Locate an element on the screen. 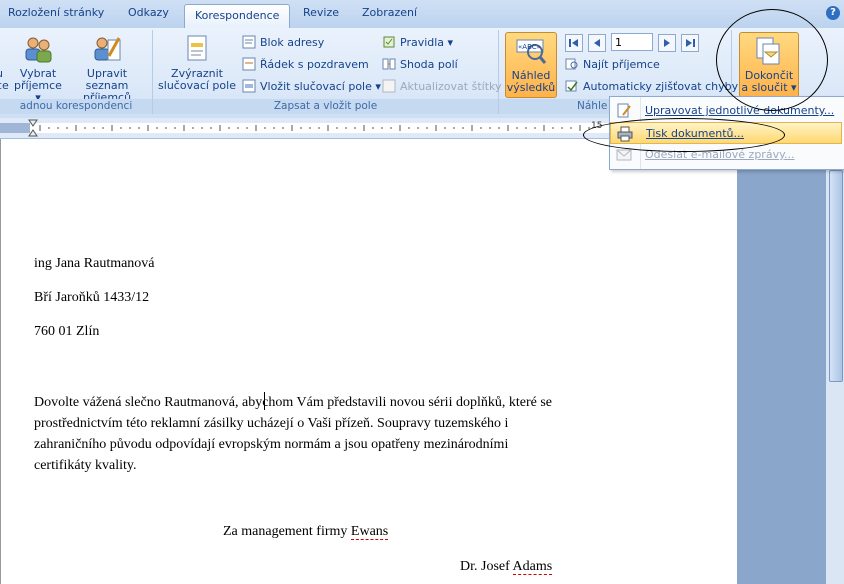 The height and width of the screenshot is (584, 844). abc-label: «ABC» is located at coordinates (529, 47).